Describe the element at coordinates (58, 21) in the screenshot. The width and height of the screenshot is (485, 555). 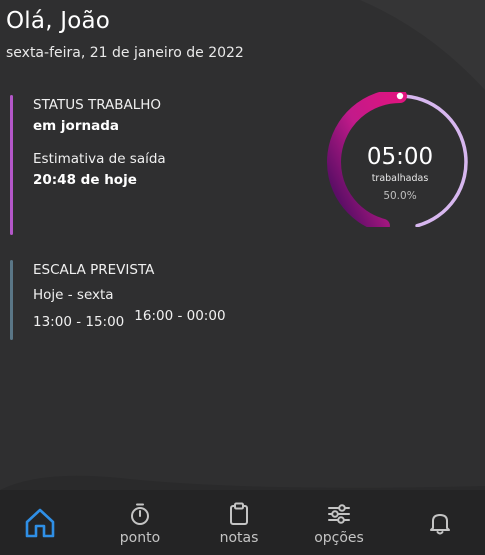
I see `greeting-title: Olá, João` at that location.